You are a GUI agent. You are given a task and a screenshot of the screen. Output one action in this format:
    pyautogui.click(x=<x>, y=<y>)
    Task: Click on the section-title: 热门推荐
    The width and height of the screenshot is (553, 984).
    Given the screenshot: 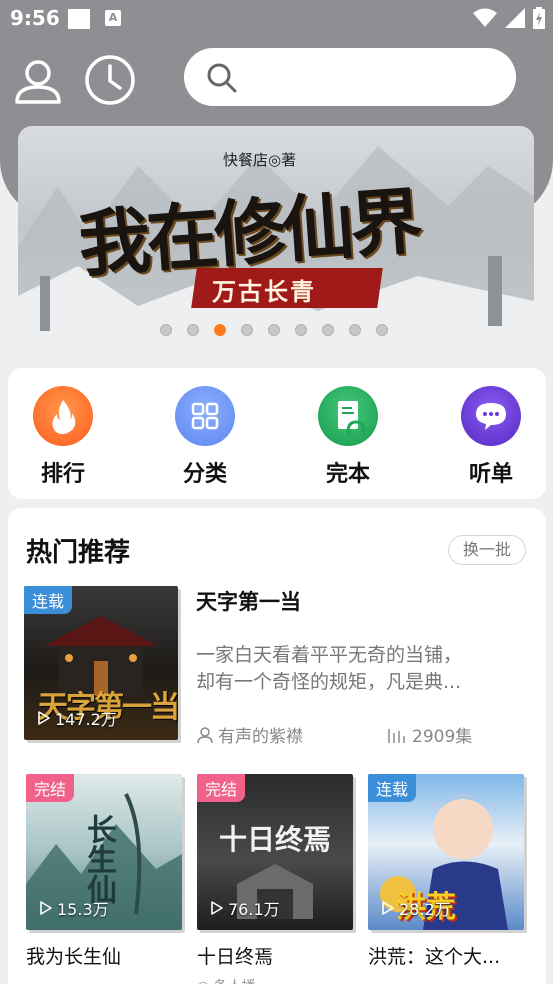 What is the action you would take?
    pyautogui.click(x=78, y=553)
    